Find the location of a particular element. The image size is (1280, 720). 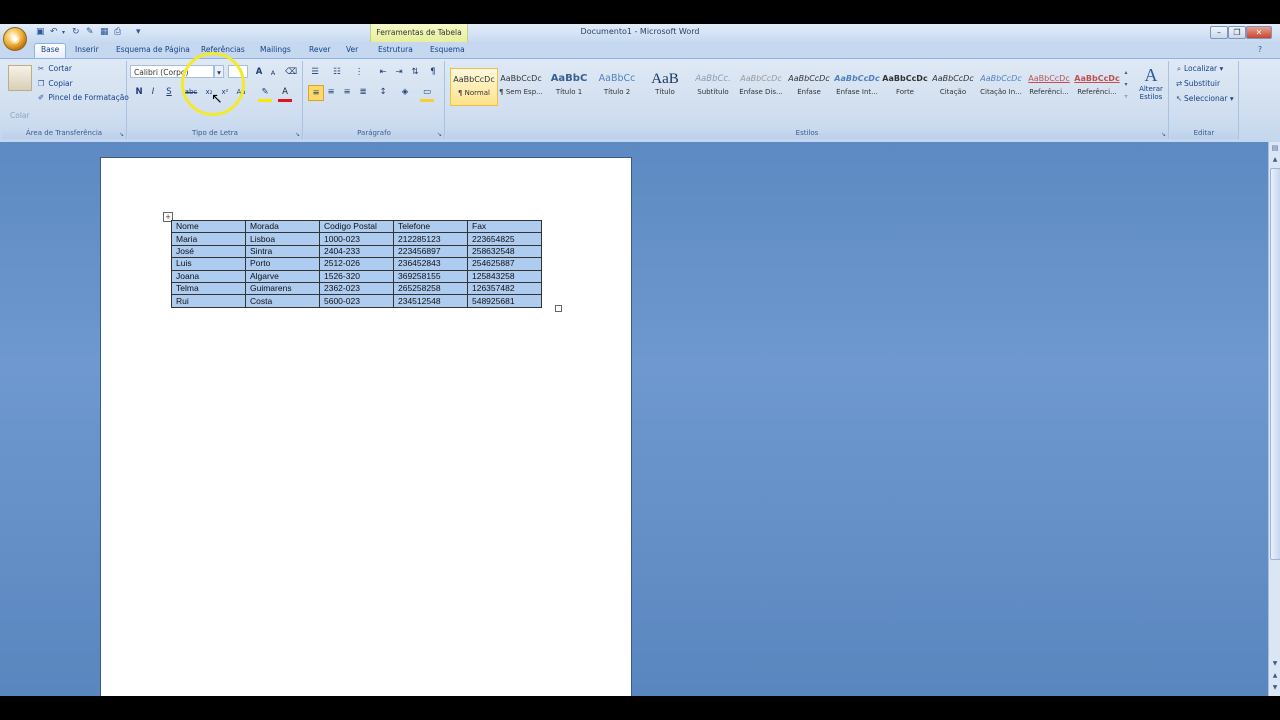

table-insert-icon: ▦ is located at coordinates (104, 32).